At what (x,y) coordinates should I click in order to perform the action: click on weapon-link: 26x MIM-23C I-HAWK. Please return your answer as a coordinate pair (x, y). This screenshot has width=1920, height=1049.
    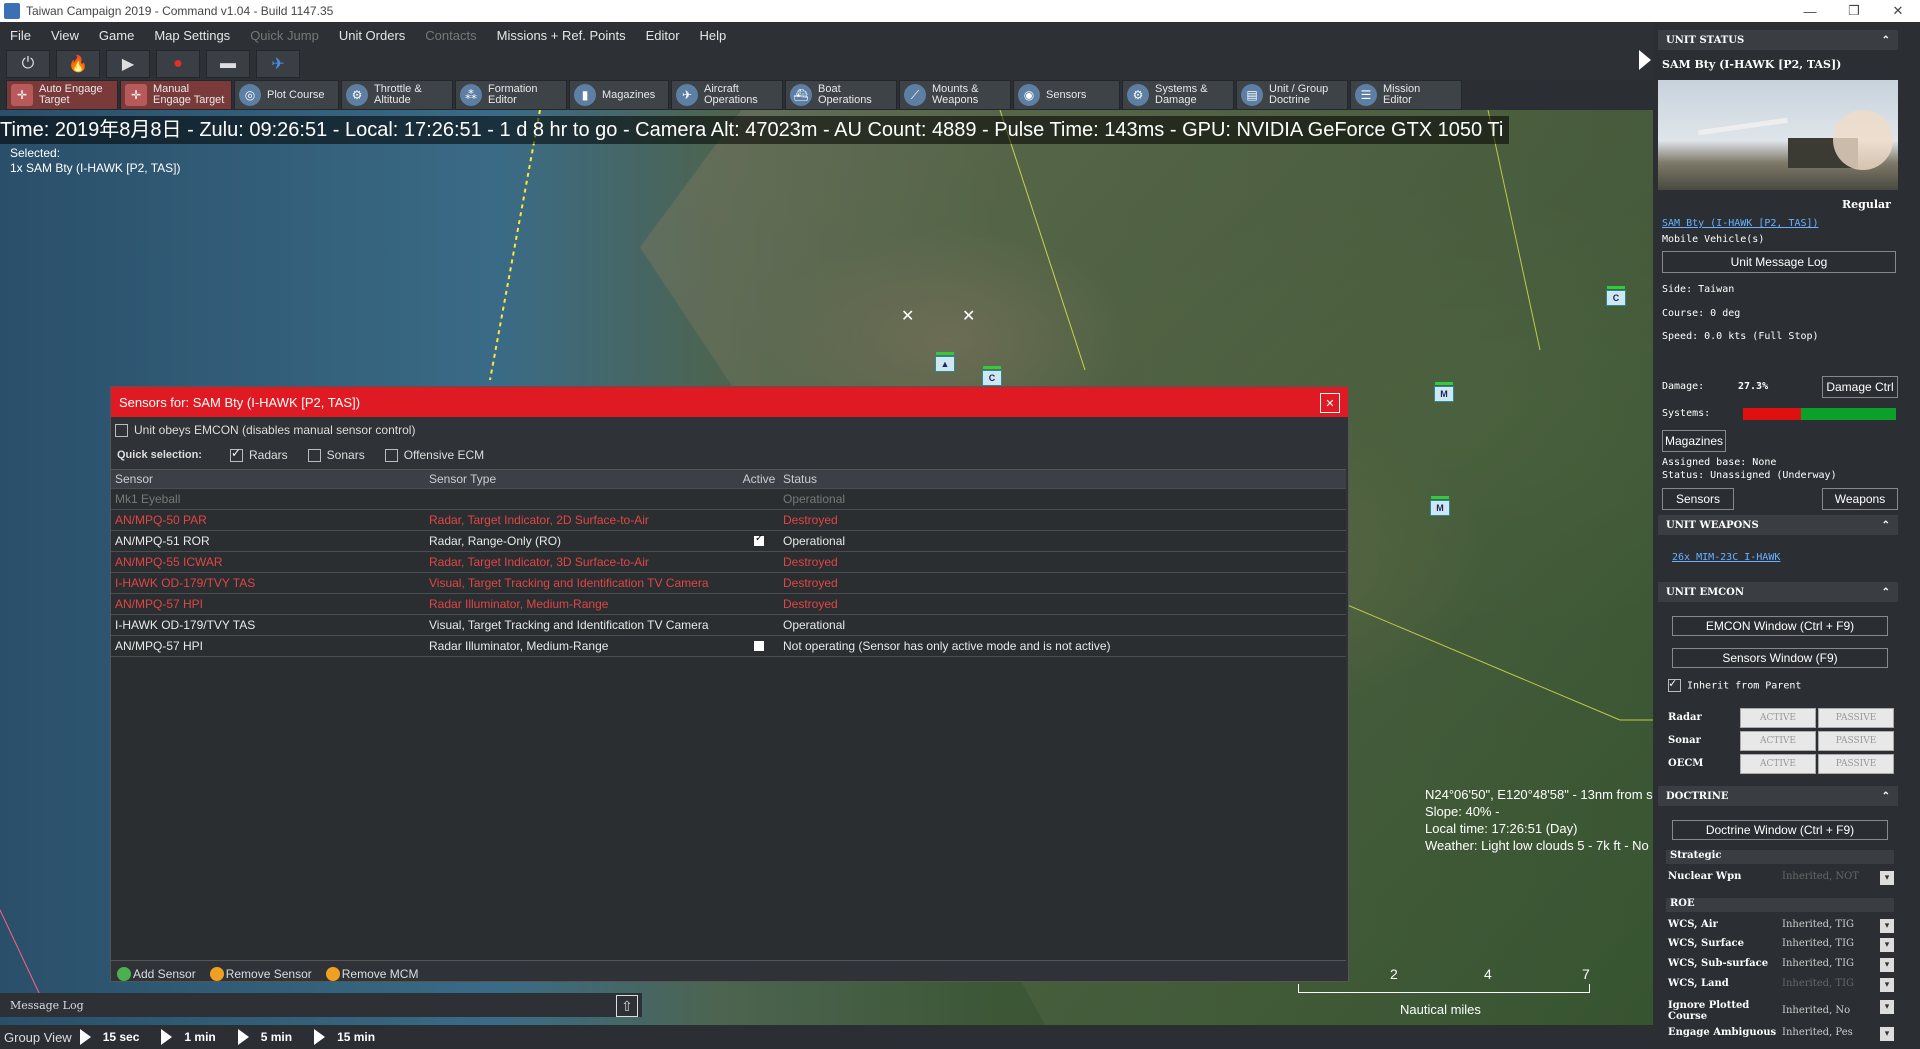
    Looking at the image, I should click on (1726, 557).